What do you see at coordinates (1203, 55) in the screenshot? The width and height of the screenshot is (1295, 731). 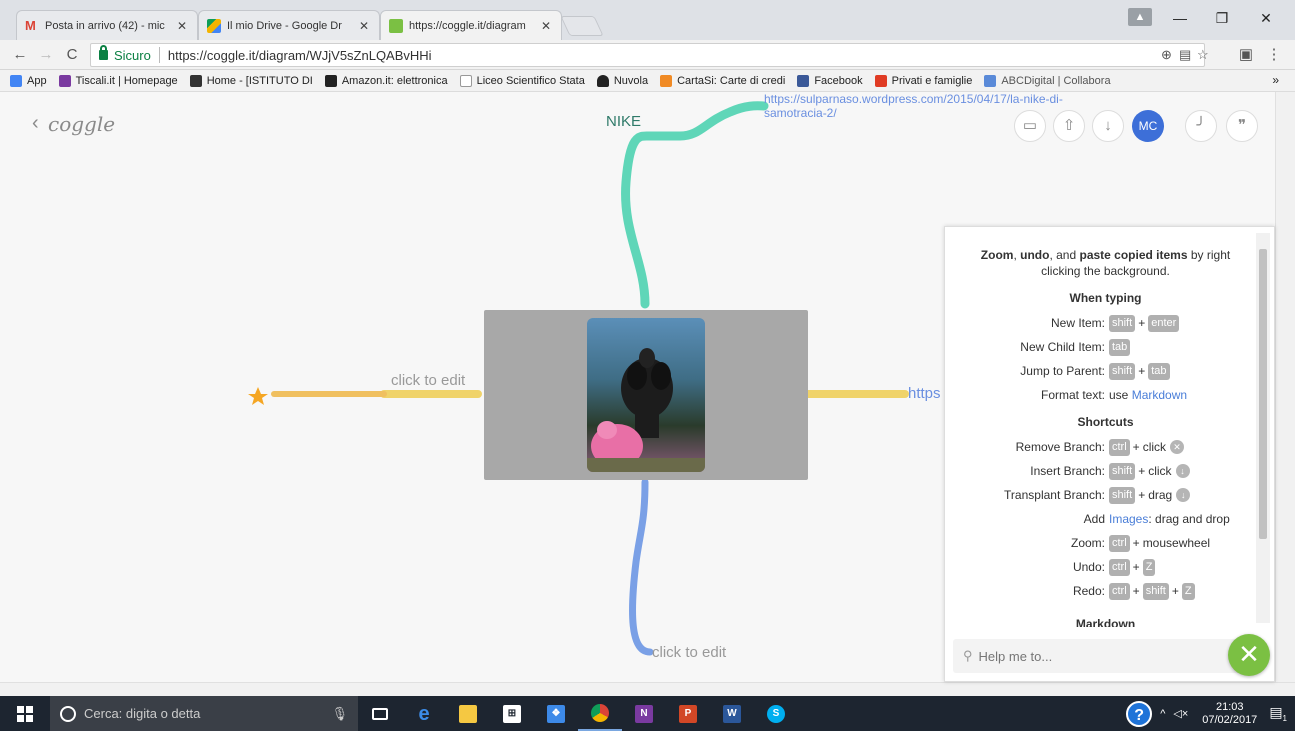 I see `star-bookmark-icon: ☆` at bounding box center [1203, 55].